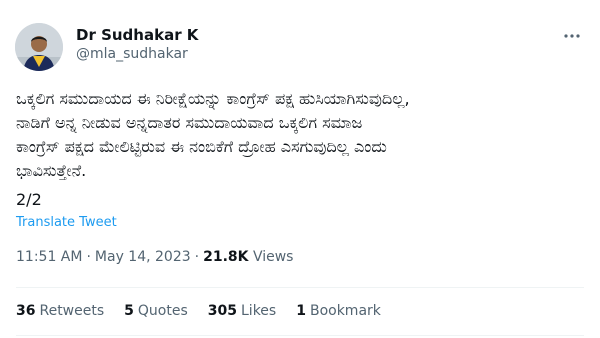 This screenshot has width=600, height=338. What do you see at coordinates (273, 257) in the screenshot?
I see `views-label: Views` at bounding box center [273, 257].